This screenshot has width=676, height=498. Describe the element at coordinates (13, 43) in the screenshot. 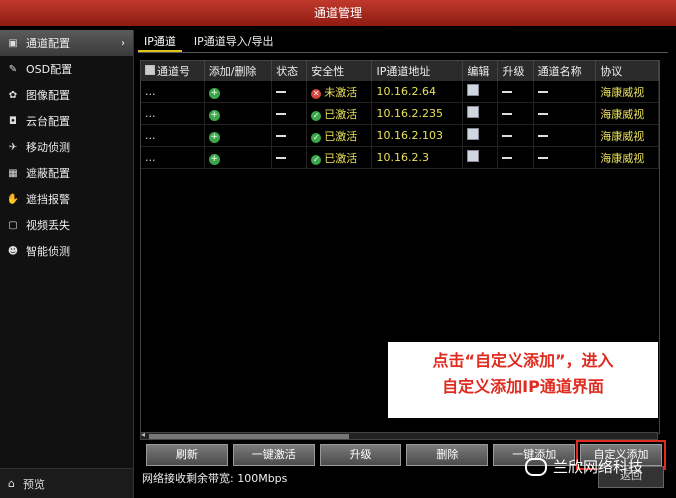

I see `camera-icon: ▣` at that location.